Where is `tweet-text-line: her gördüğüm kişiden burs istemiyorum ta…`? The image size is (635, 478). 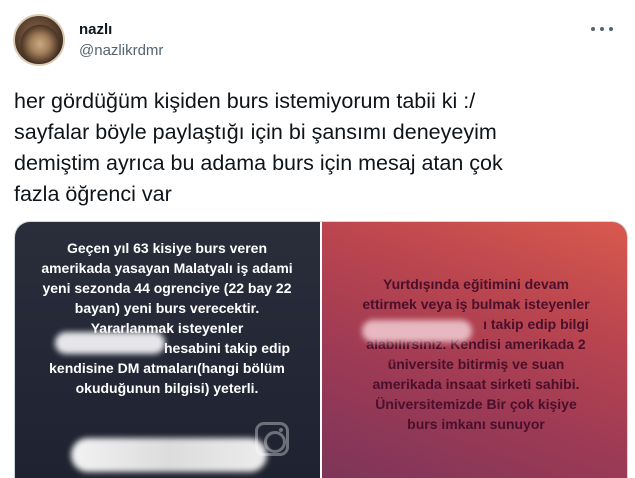 tweet-text-line: her gördüğüm kişiden burs istemiyorum ta… is located at coordinates (245, 101).